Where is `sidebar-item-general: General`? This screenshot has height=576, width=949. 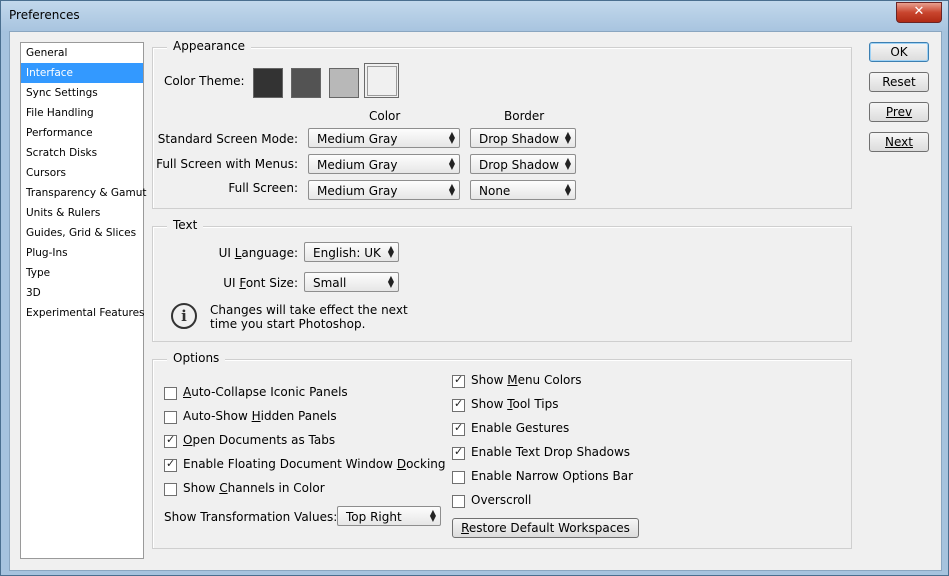 sidebar-item-general: General is located at coordinates (82, 53).